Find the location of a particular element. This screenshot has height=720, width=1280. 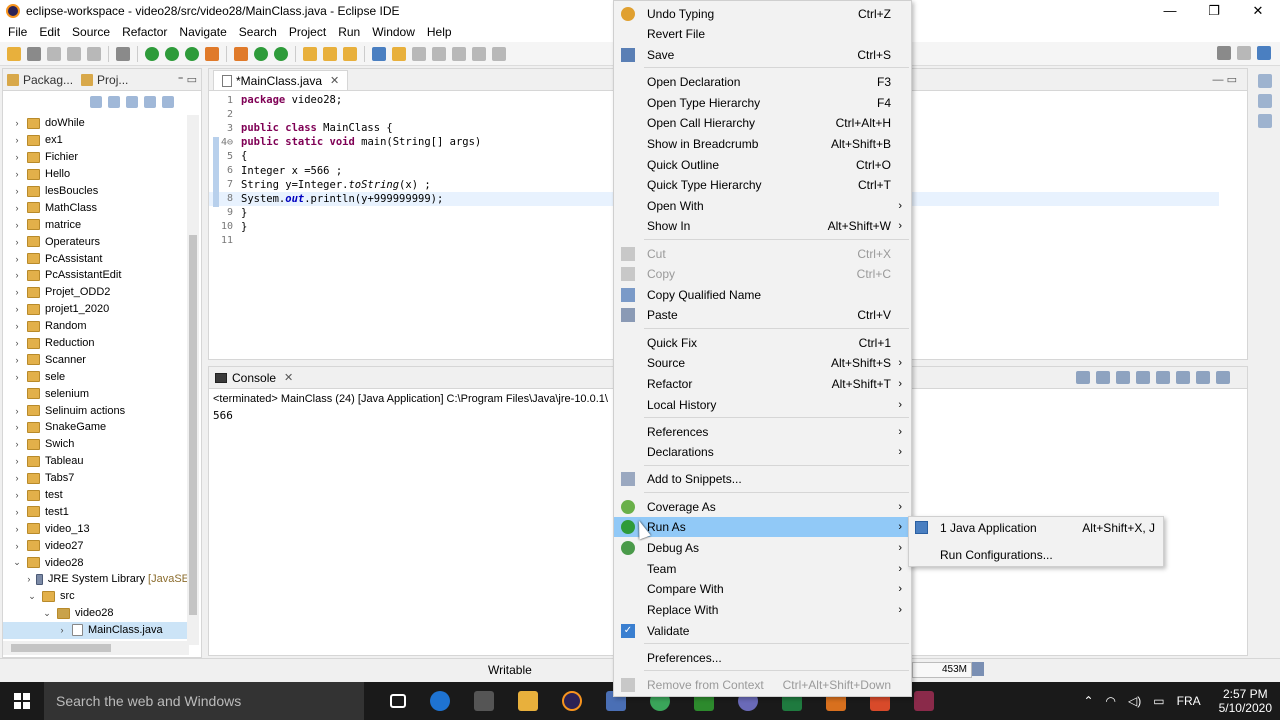

menu-item-open-declaration: Open Declaration F3 is located at coordinates (762, 82).